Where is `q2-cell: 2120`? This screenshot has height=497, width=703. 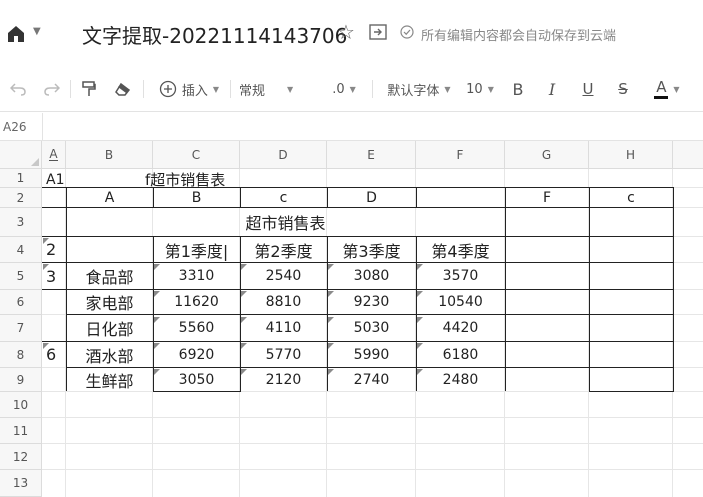 q2-cell: 2120 is located at coordinates (283, 379).